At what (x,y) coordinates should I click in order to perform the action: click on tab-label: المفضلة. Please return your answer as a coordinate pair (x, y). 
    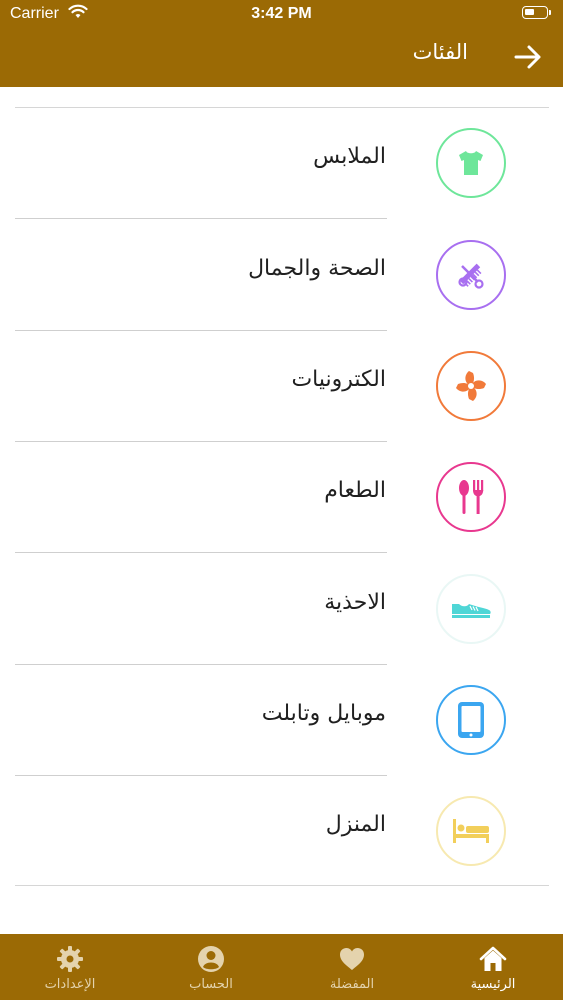
    Looking at the image, I should click on (352, 984).